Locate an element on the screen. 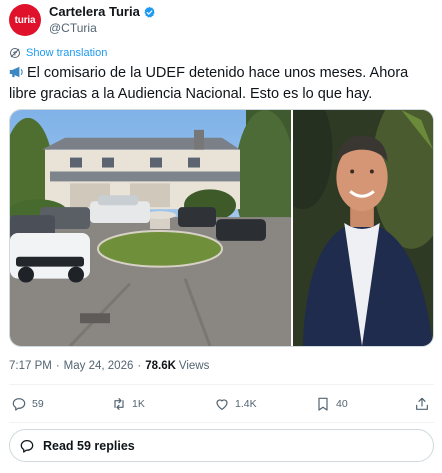 The height and width of the screenshot is (473, 442). action-bar: 59 1K 1.4K 40 is located at coordinates (221, 406).